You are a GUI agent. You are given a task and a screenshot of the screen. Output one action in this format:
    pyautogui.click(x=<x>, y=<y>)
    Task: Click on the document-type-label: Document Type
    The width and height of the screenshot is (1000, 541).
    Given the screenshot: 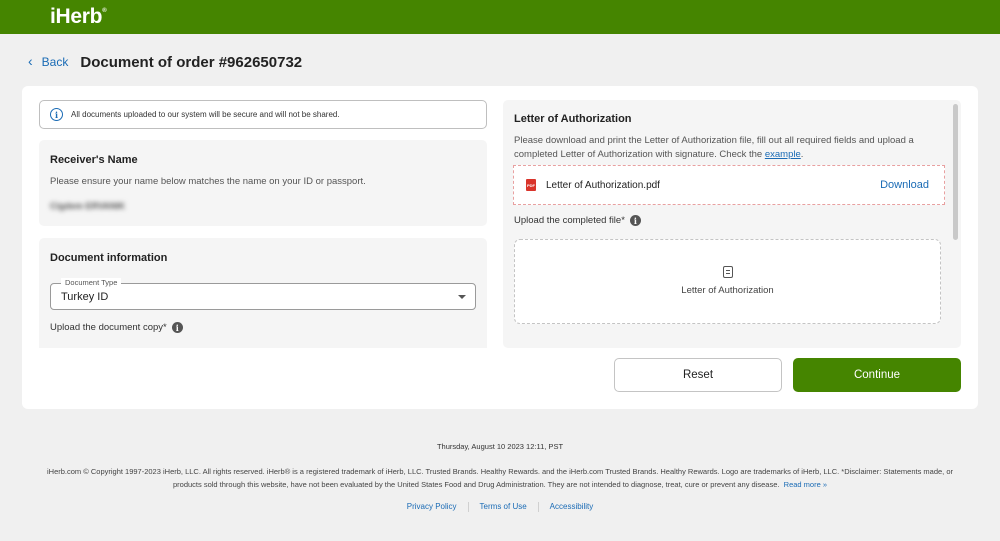 What is the action you would take?
    pyautogui.click(x=91, y=282)
    